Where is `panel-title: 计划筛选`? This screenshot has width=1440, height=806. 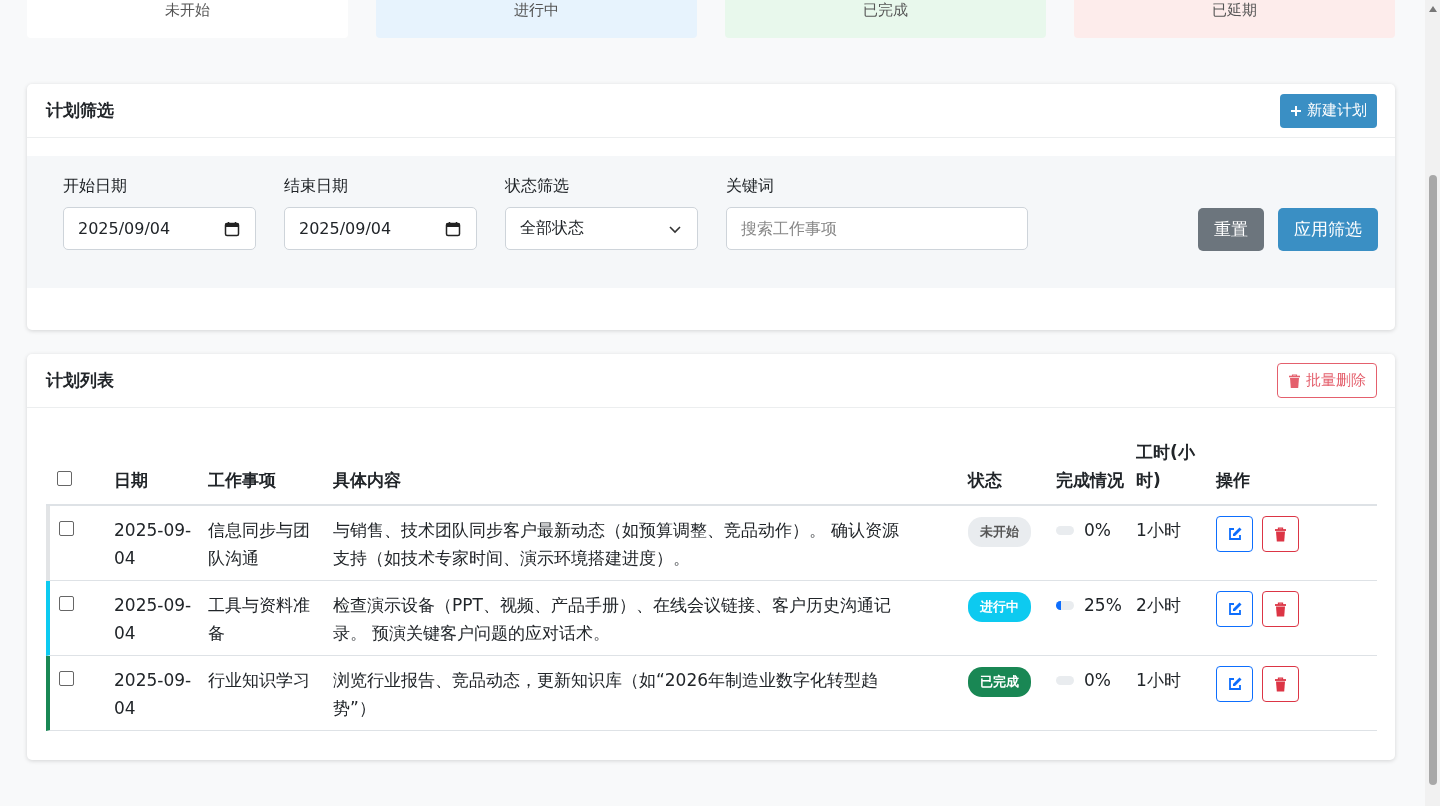 panel-title: 计划筛选 is located at coordinates (80, 110).